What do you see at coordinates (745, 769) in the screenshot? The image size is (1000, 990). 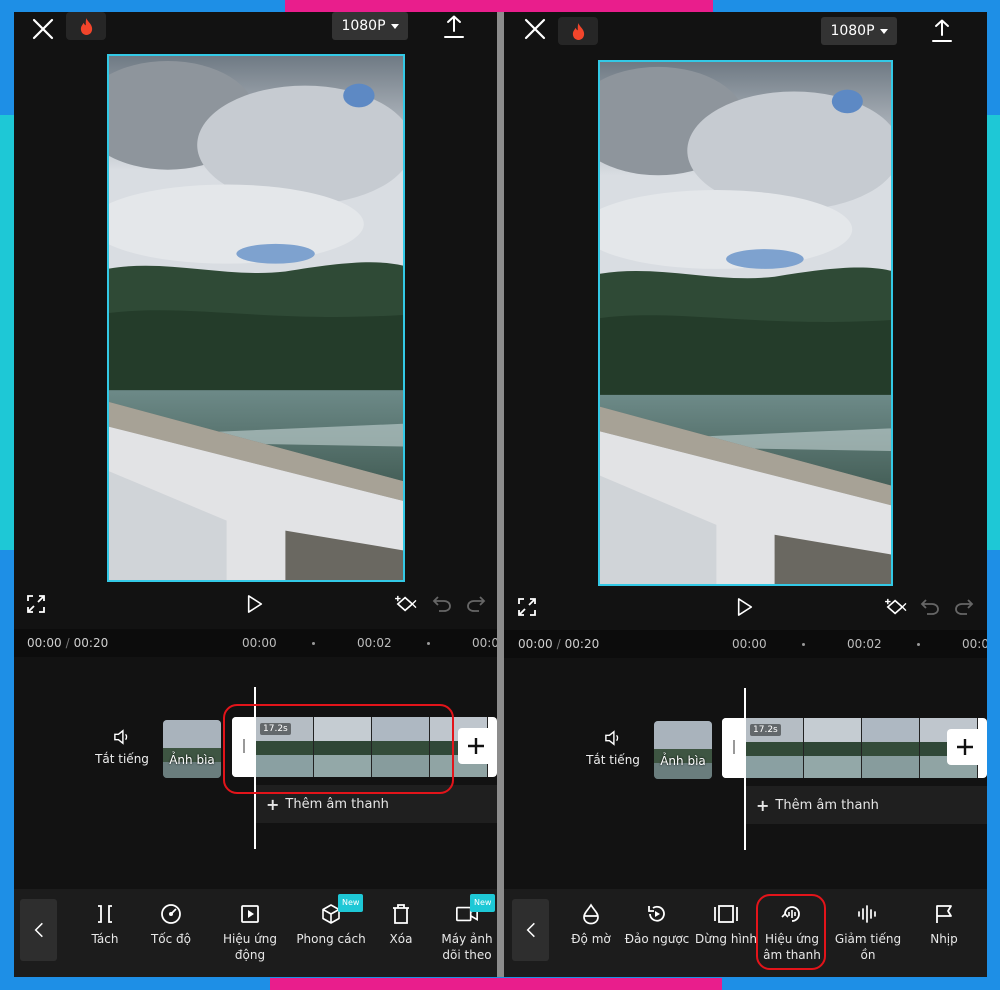 I see `playhead` at bounding box center [745, 769].